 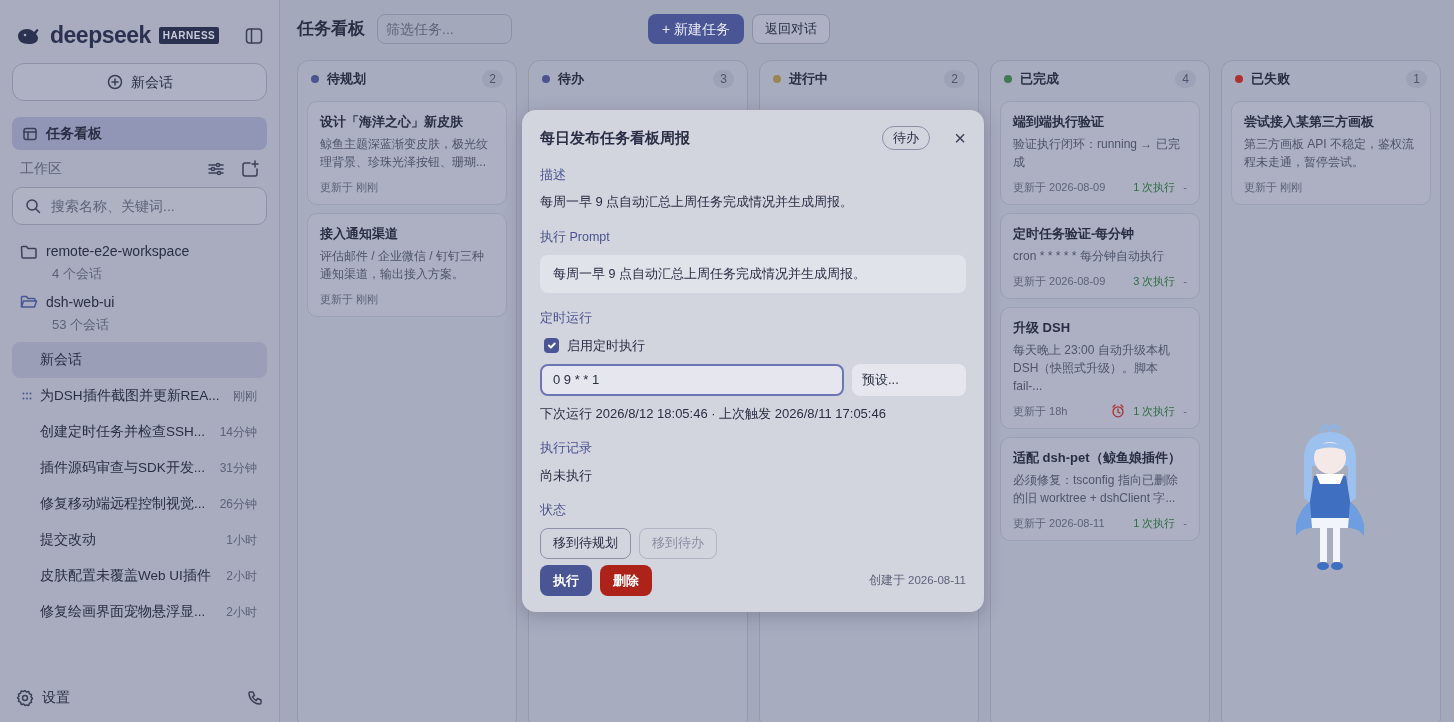 What do you see at coordinates (250, 168) in the screenshot?
I see `add-folder-icon` at bounding box center [250, 168].